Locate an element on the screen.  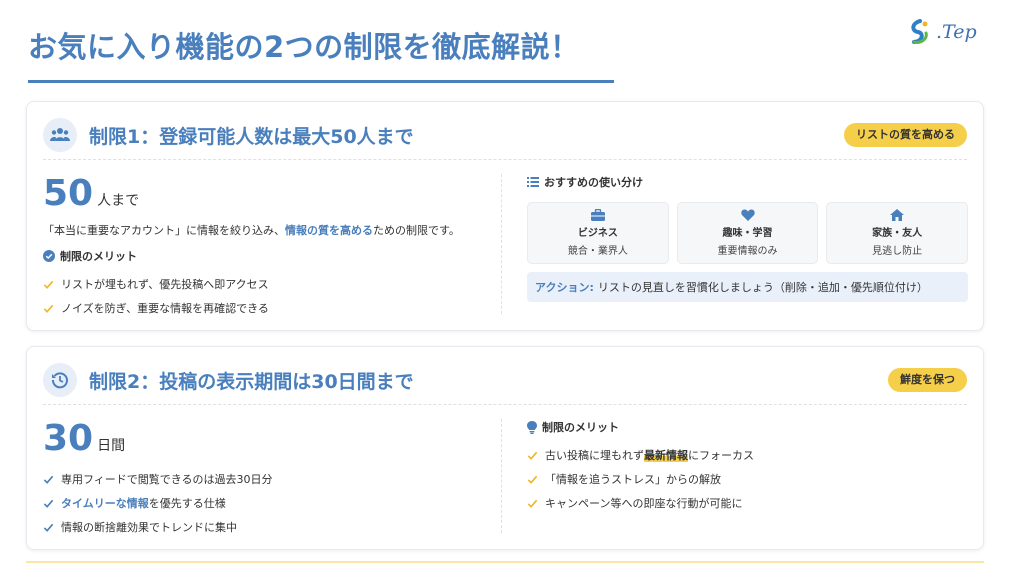
list-item: タイムリーな情報を優先する仕様 is located at coordinates (268, 503).